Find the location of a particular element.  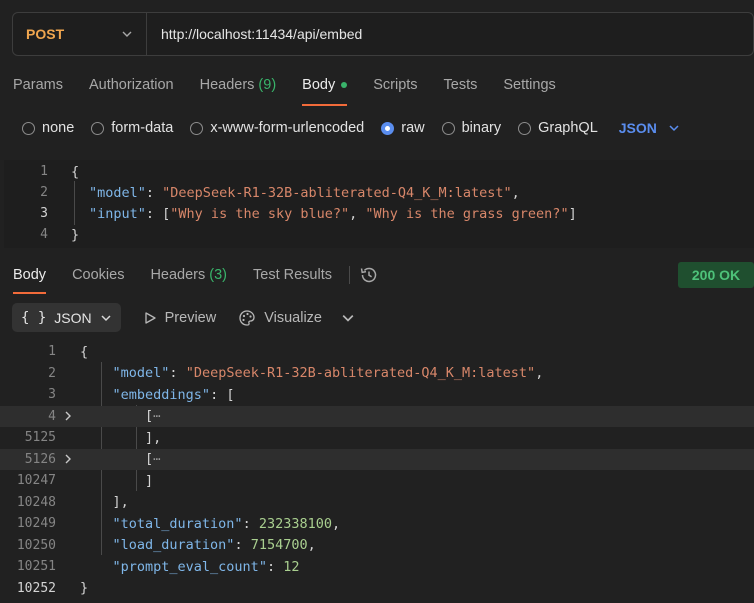

tab-label: Scripts is located at coordinates (395, 85).